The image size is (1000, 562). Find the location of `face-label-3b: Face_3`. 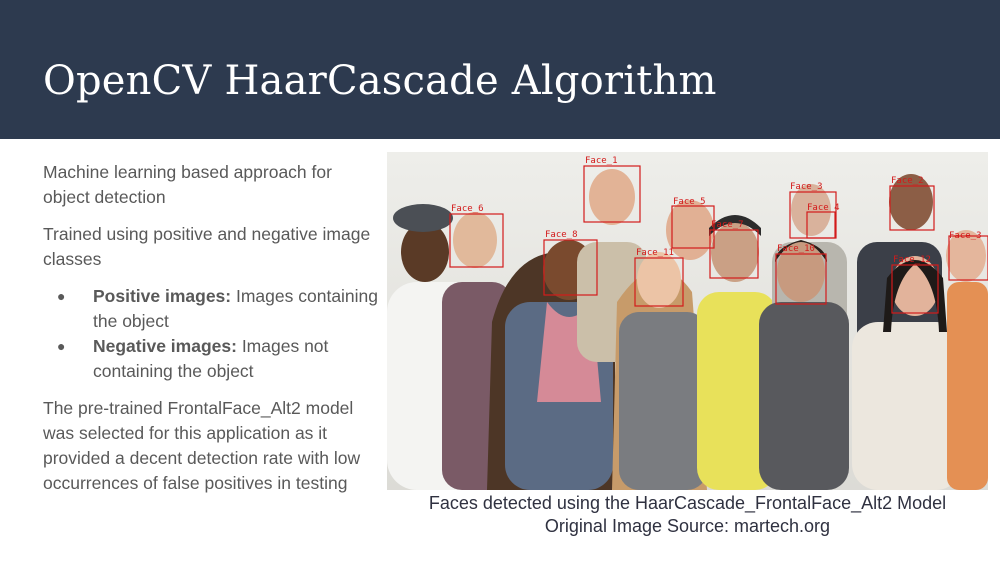

face-label-3b: Face_3 is located at coordinates (806, 187).